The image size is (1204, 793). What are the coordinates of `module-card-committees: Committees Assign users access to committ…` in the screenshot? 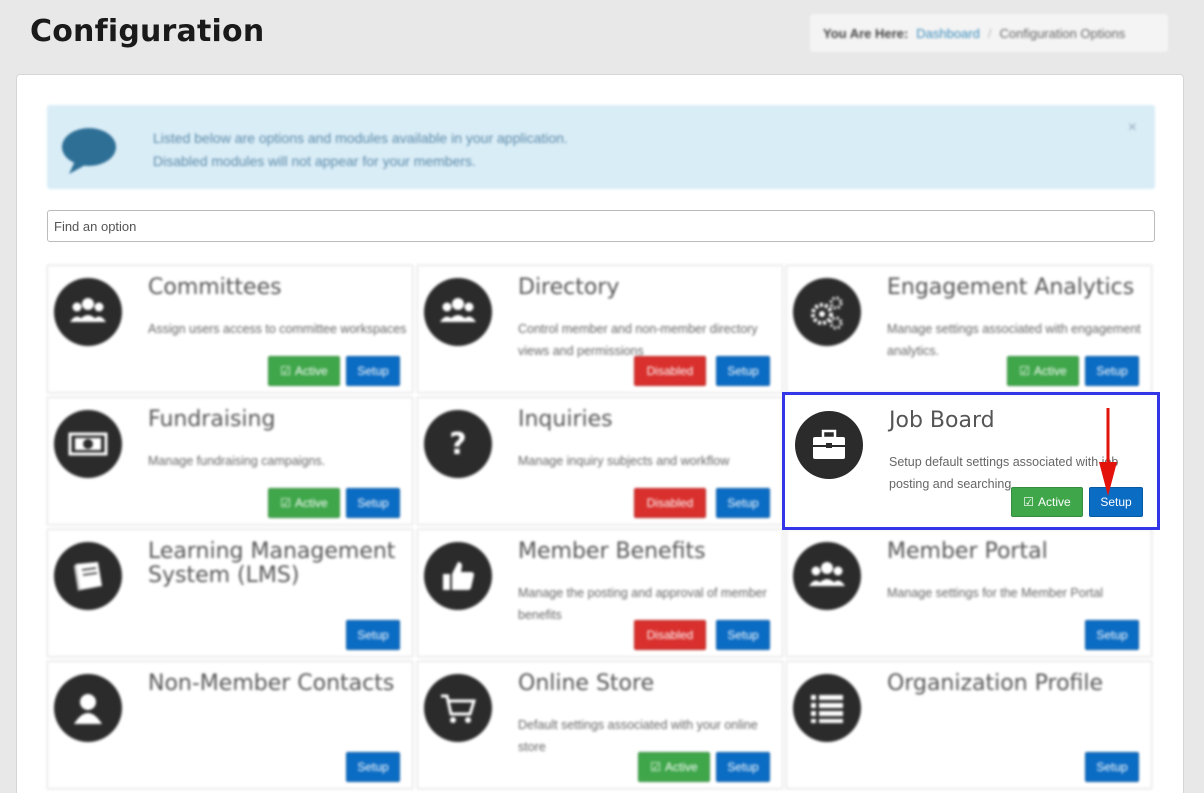 It's located at (230, 329).